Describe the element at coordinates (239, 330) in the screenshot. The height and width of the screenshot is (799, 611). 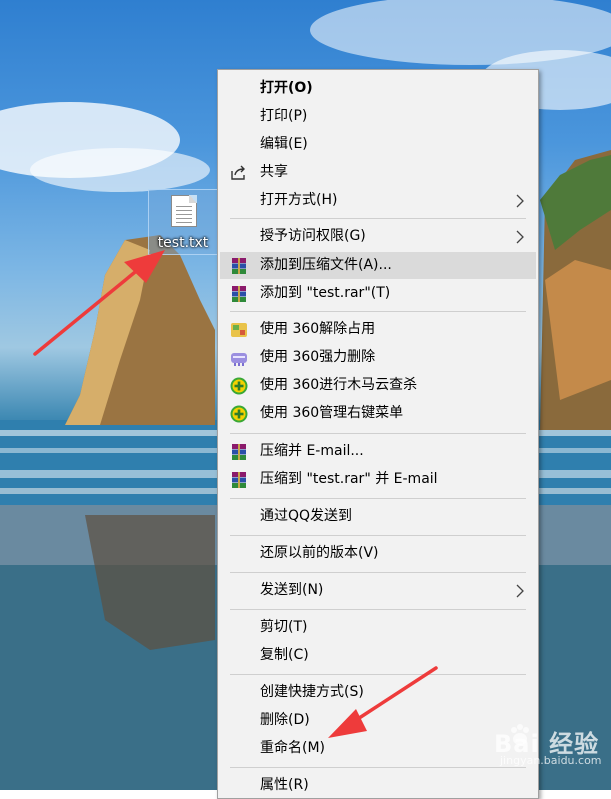
I see `360-unlock-icon` at that location.